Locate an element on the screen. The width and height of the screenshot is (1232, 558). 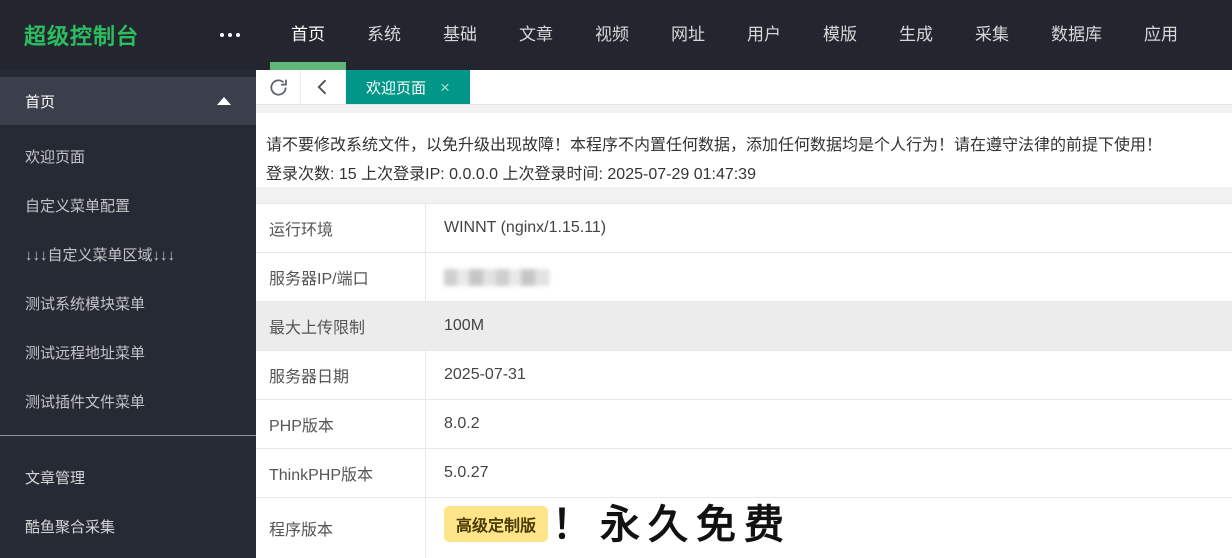
row-label: 最大上传限制 is located at coordinates (317, 328).